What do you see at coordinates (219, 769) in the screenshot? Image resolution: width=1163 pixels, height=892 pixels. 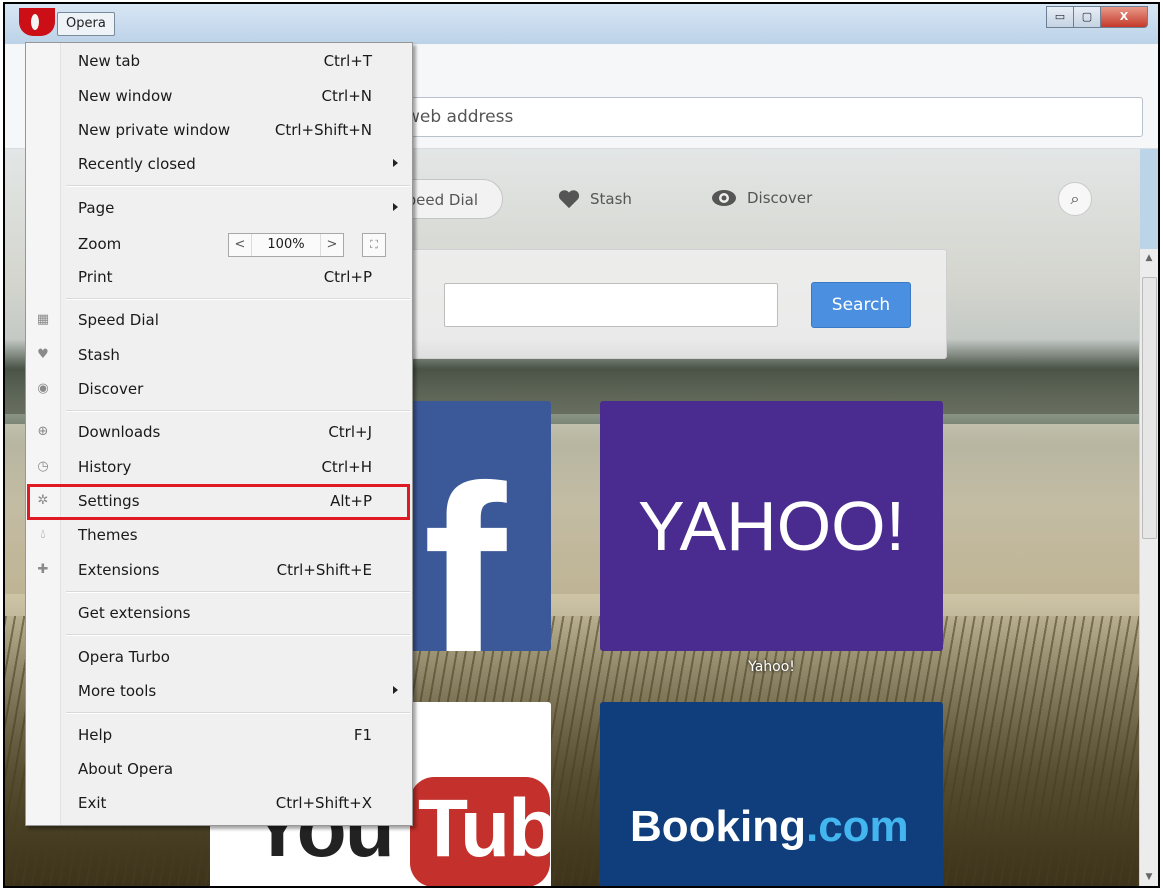 I see `menu-item-about-opera: About Opera` at bounding box center [219, 769].